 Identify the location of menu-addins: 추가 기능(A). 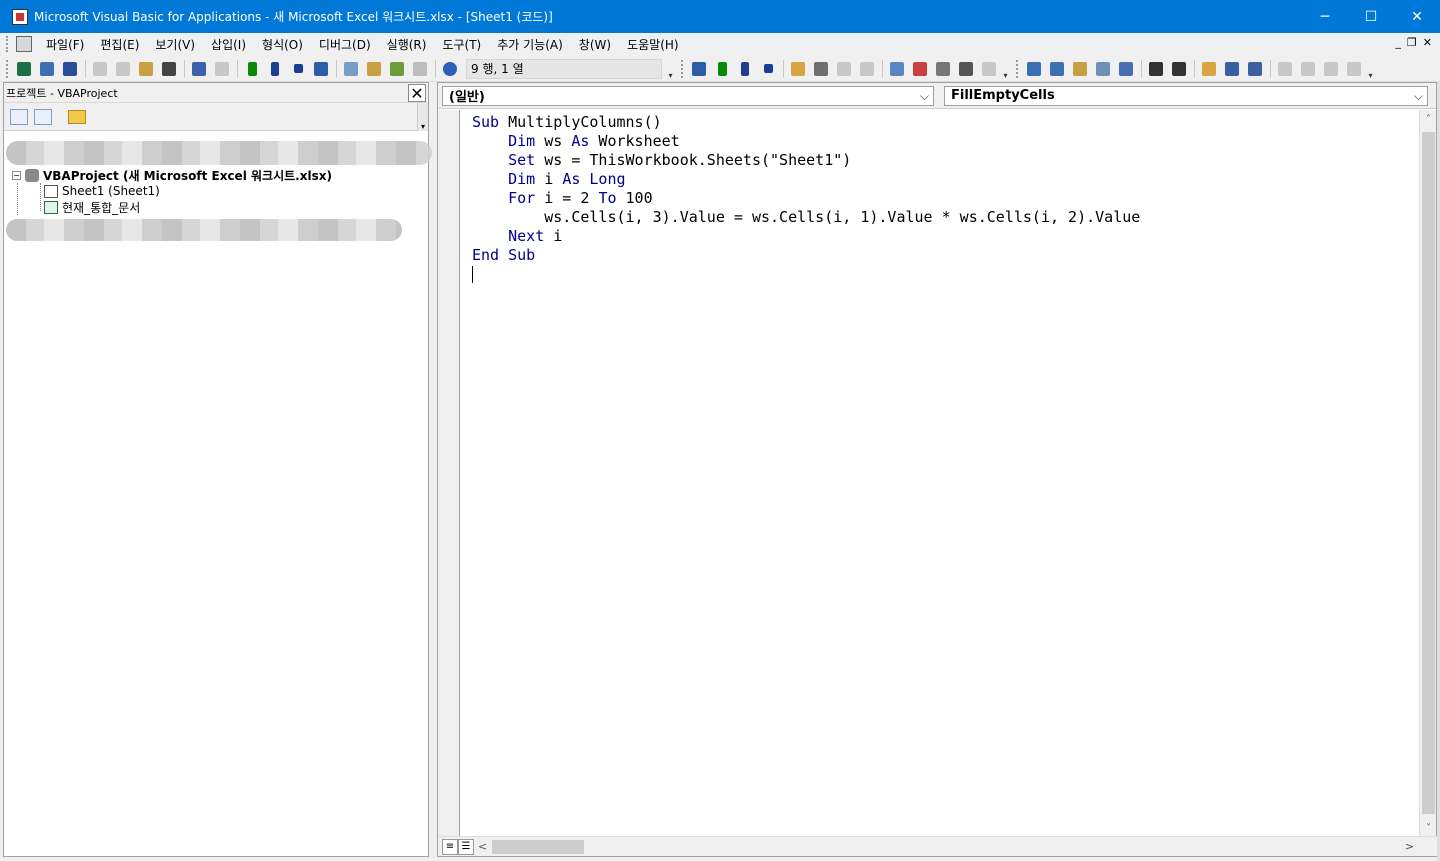
(530, 44).